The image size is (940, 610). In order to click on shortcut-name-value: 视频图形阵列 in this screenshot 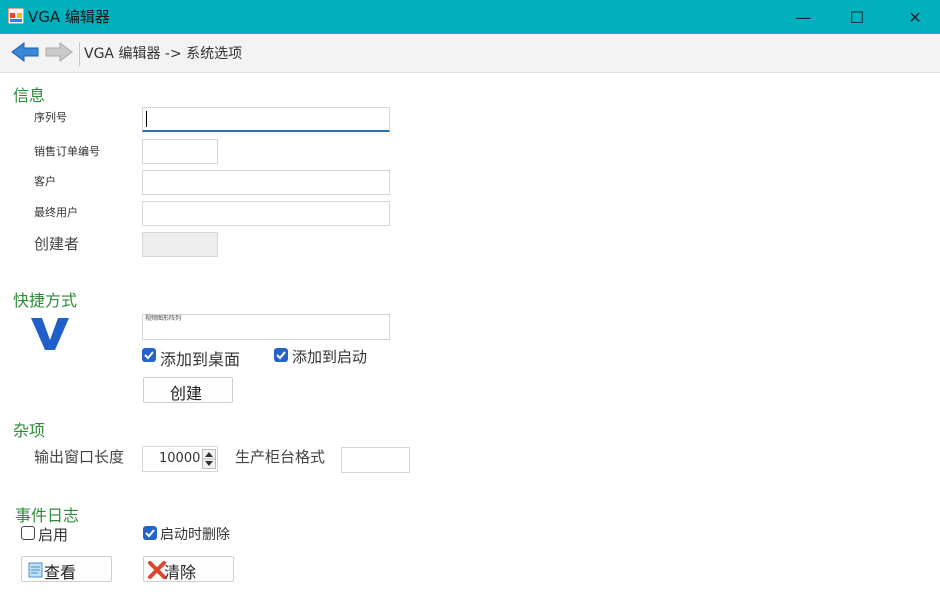, I will do `click(163, 318)`.